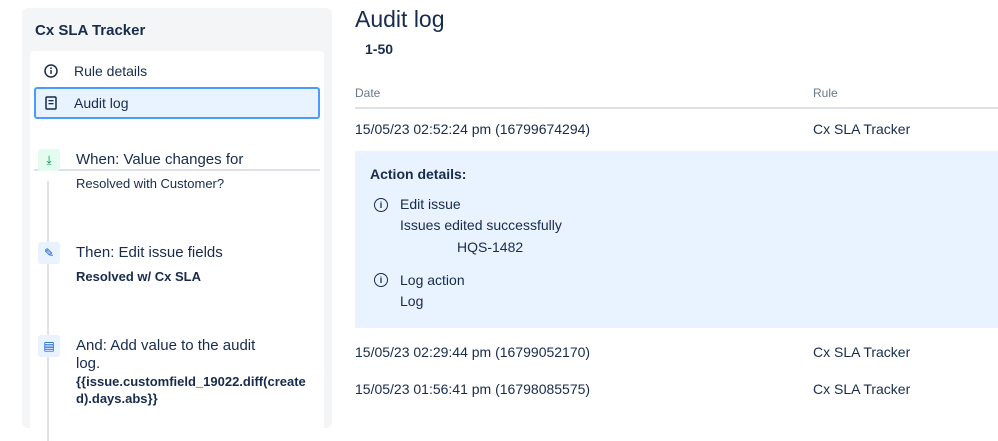 This screenshot has height=441, width=998. What do you see at coordinates (51, 71) in the screenshot?
I see `info-icon` at bounding box center [51, 71].